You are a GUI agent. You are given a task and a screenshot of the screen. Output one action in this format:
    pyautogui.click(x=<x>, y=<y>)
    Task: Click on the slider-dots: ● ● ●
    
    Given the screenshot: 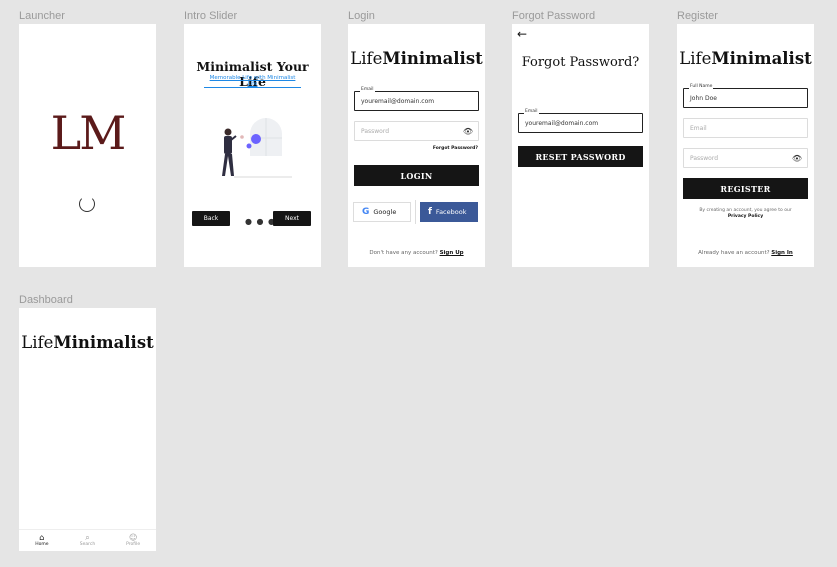 What is the action you would take?
    pyautogui.click(x=261, y=221)
    